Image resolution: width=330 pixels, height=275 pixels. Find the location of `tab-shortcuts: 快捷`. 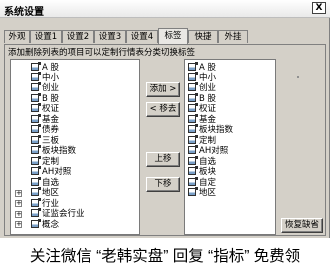

tab-shortcuts: 快捷 is located at coordinates (203, 36).